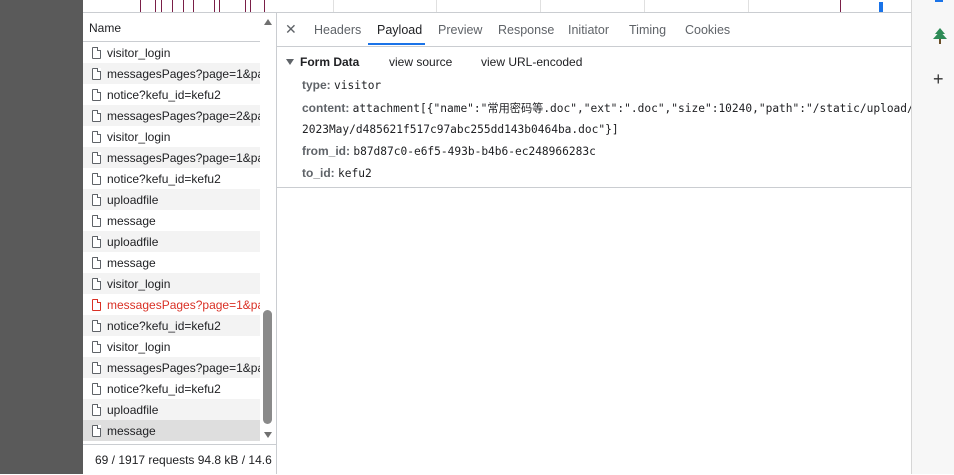  I want to click on browser-side-panel: +, so click(932, 237).